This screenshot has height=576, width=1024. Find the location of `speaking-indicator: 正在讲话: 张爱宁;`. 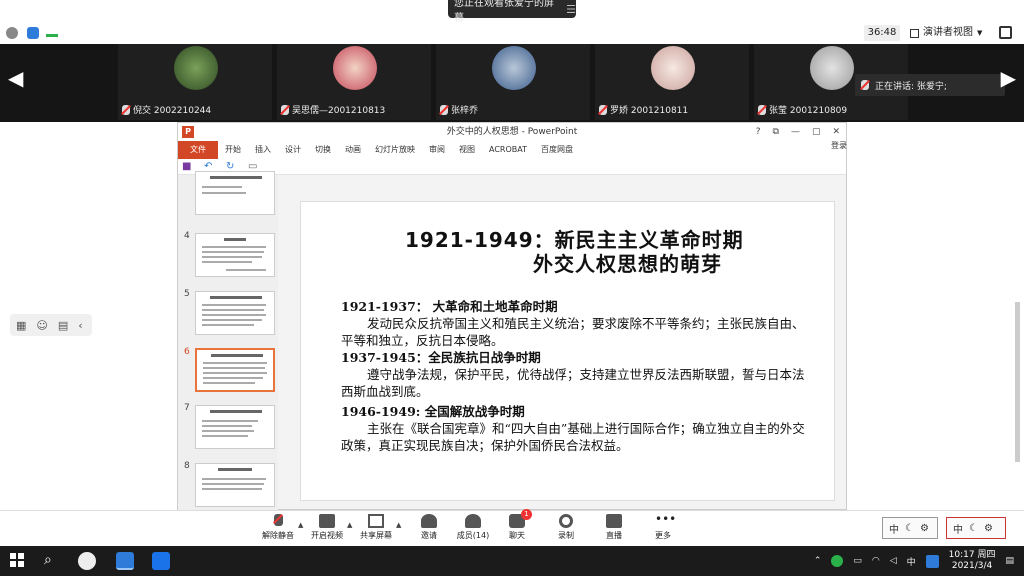

speaking-indicator: 正在讲话: 张爱宁; is located at coordinates (930, 85).